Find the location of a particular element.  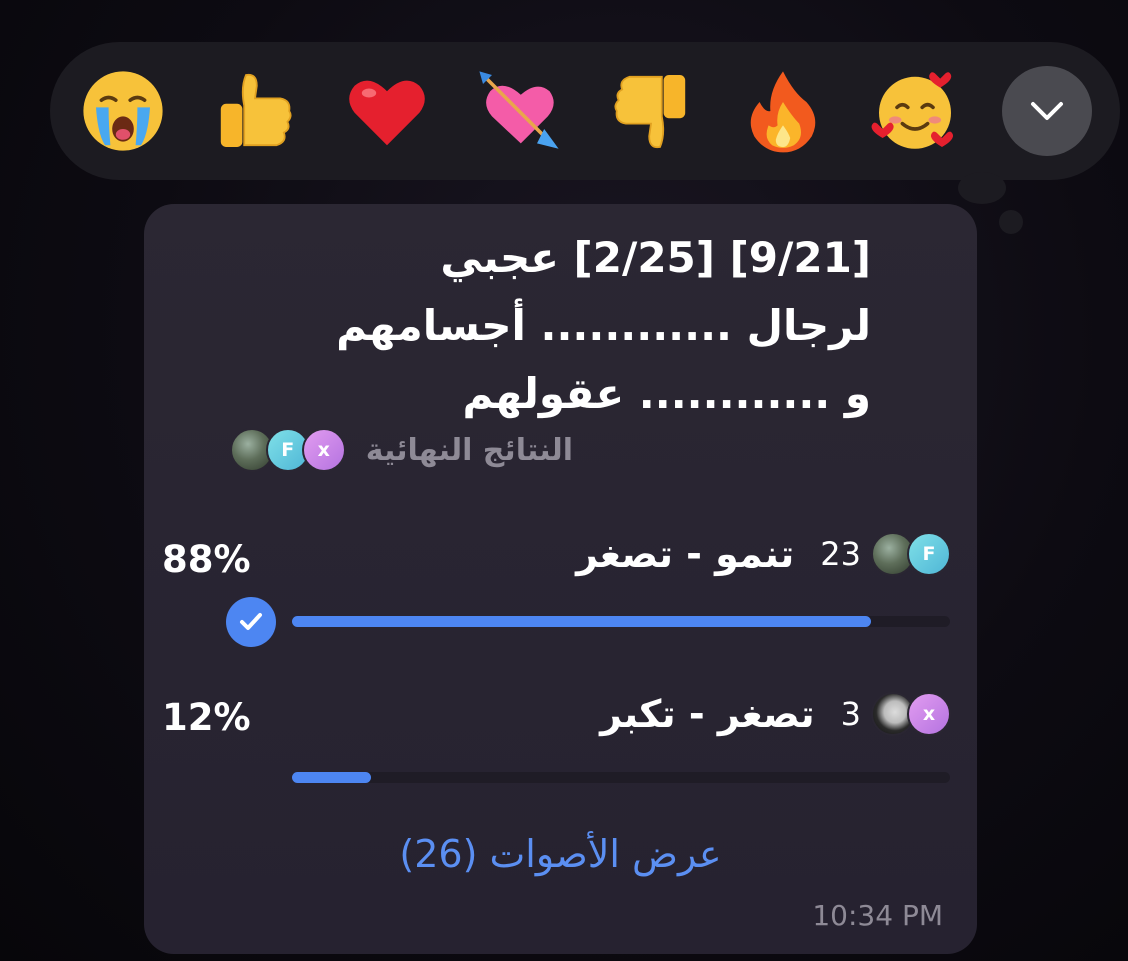

option-2-count: 3 is located at coordinates (850, 714).